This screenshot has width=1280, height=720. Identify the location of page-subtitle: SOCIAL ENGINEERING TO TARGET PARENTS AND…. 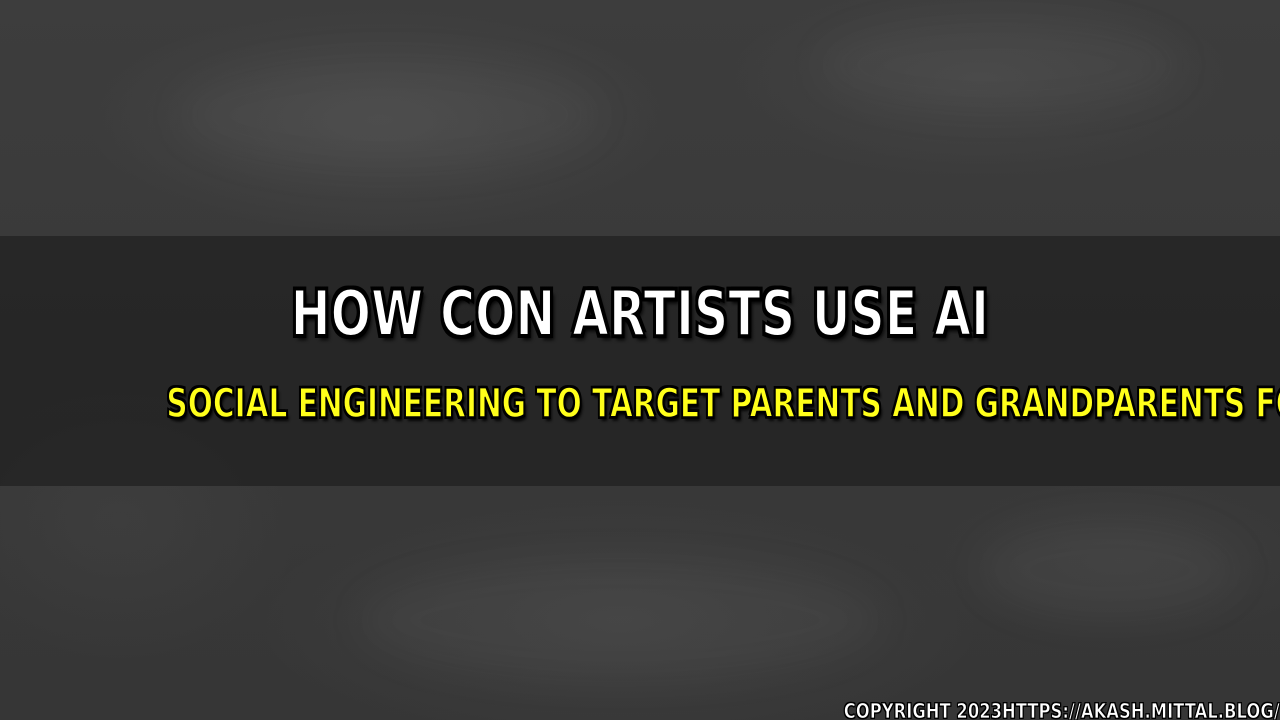
(723, 403).